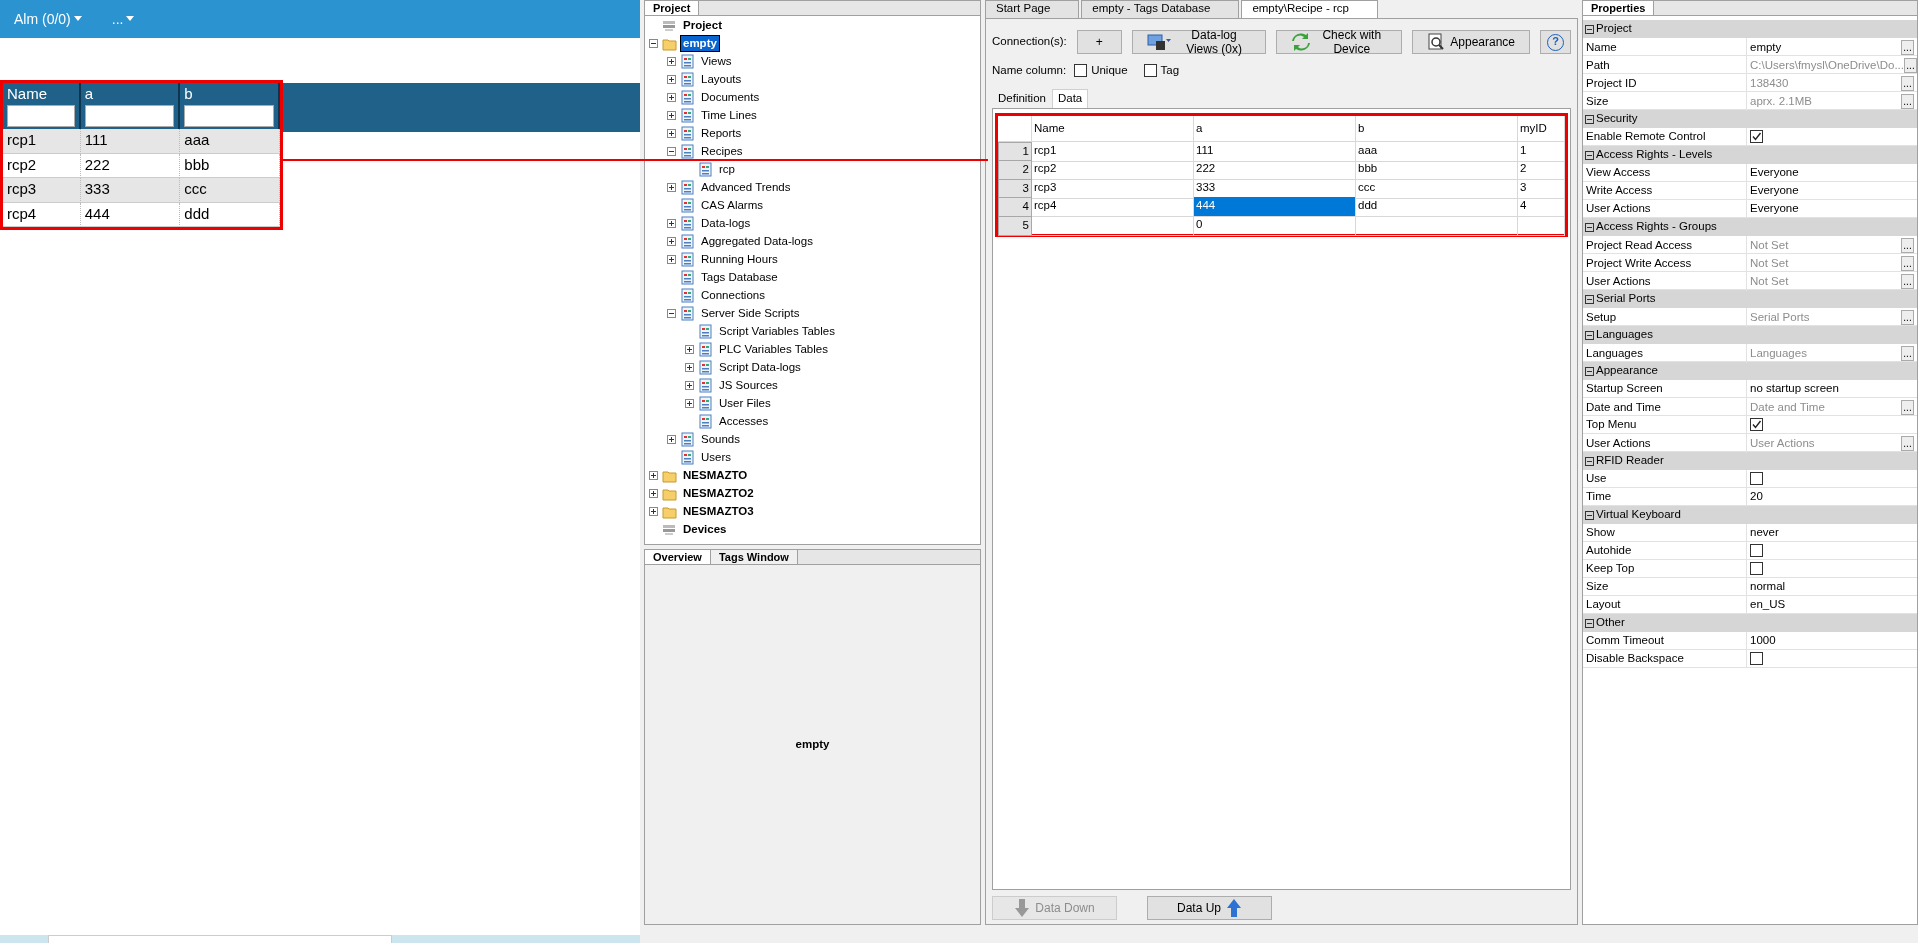 The image size is (1918, 943). What do you see at coordinates (700, 43) in the screenshot?
I see `tree-item: empty` at bounding box center [700, 43].